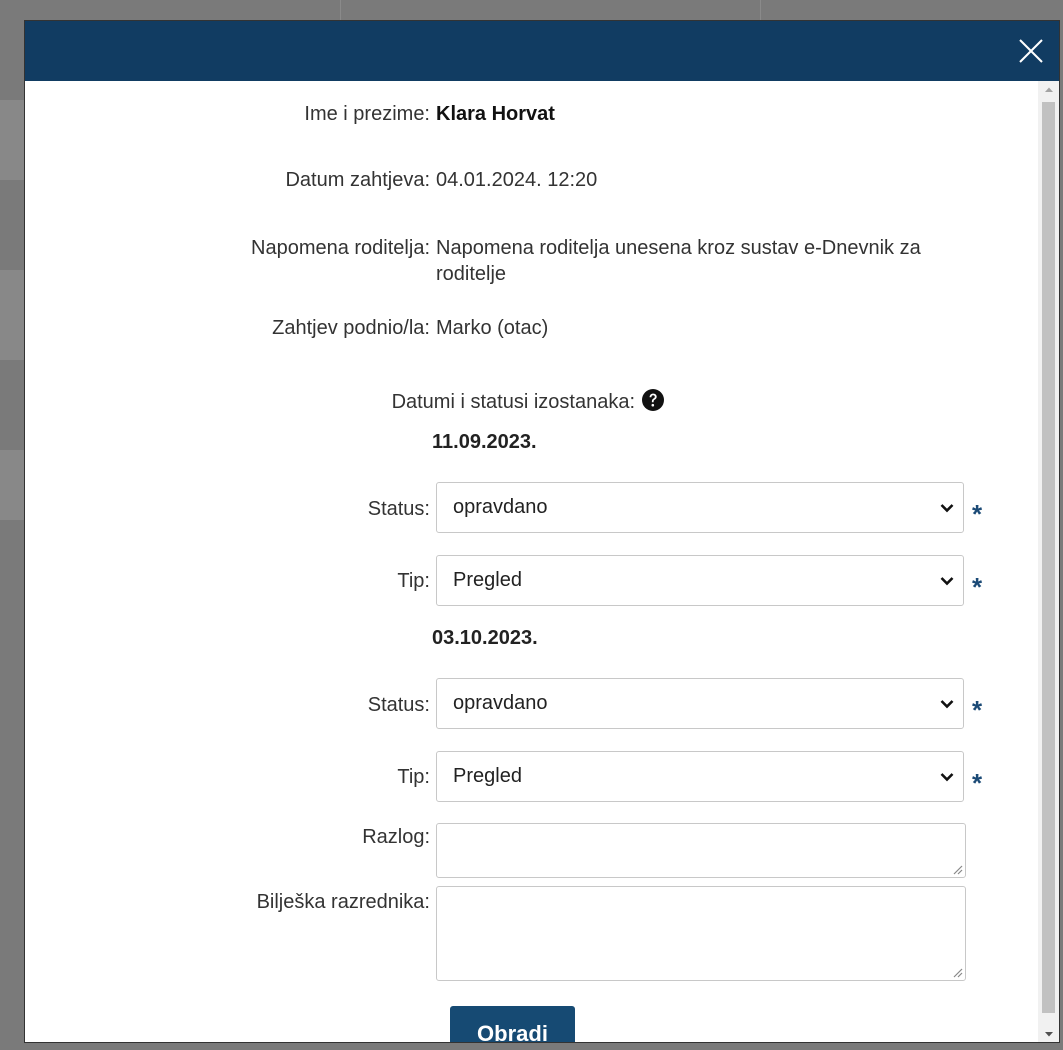 The height and width of the screenshot is (1050, 1063). Describe the element at coordinates (542, 51) in the screenshot. I see `dialog-header` at that location.